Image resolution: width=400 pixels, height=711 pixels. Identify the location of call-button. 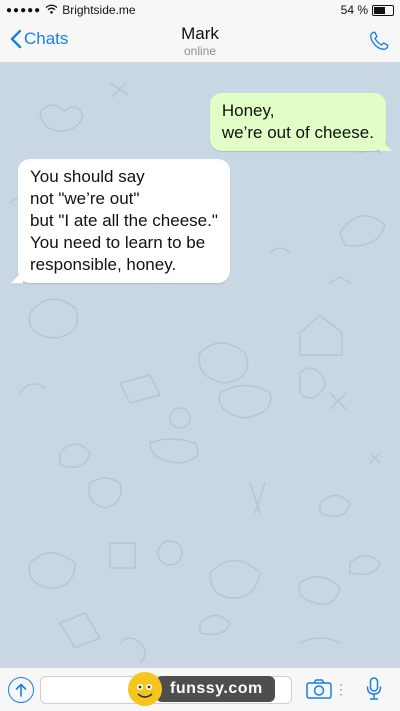
(379, 43).